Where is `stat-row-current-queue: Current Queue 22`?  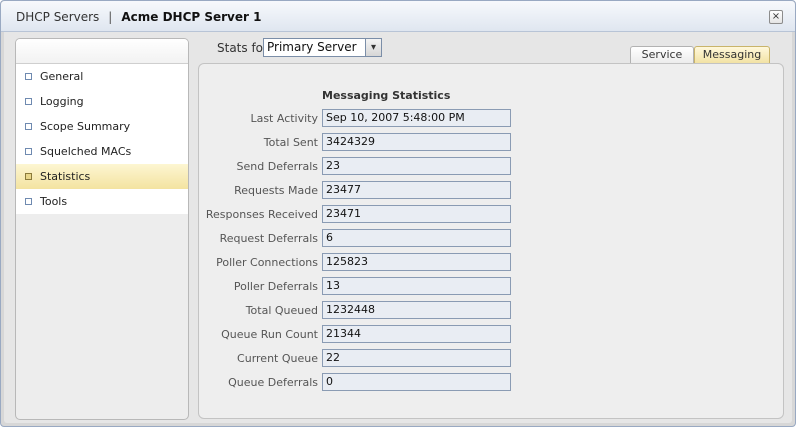
stat-row-current-queue: Current Queue 22 is located at coordinates (491, 359).